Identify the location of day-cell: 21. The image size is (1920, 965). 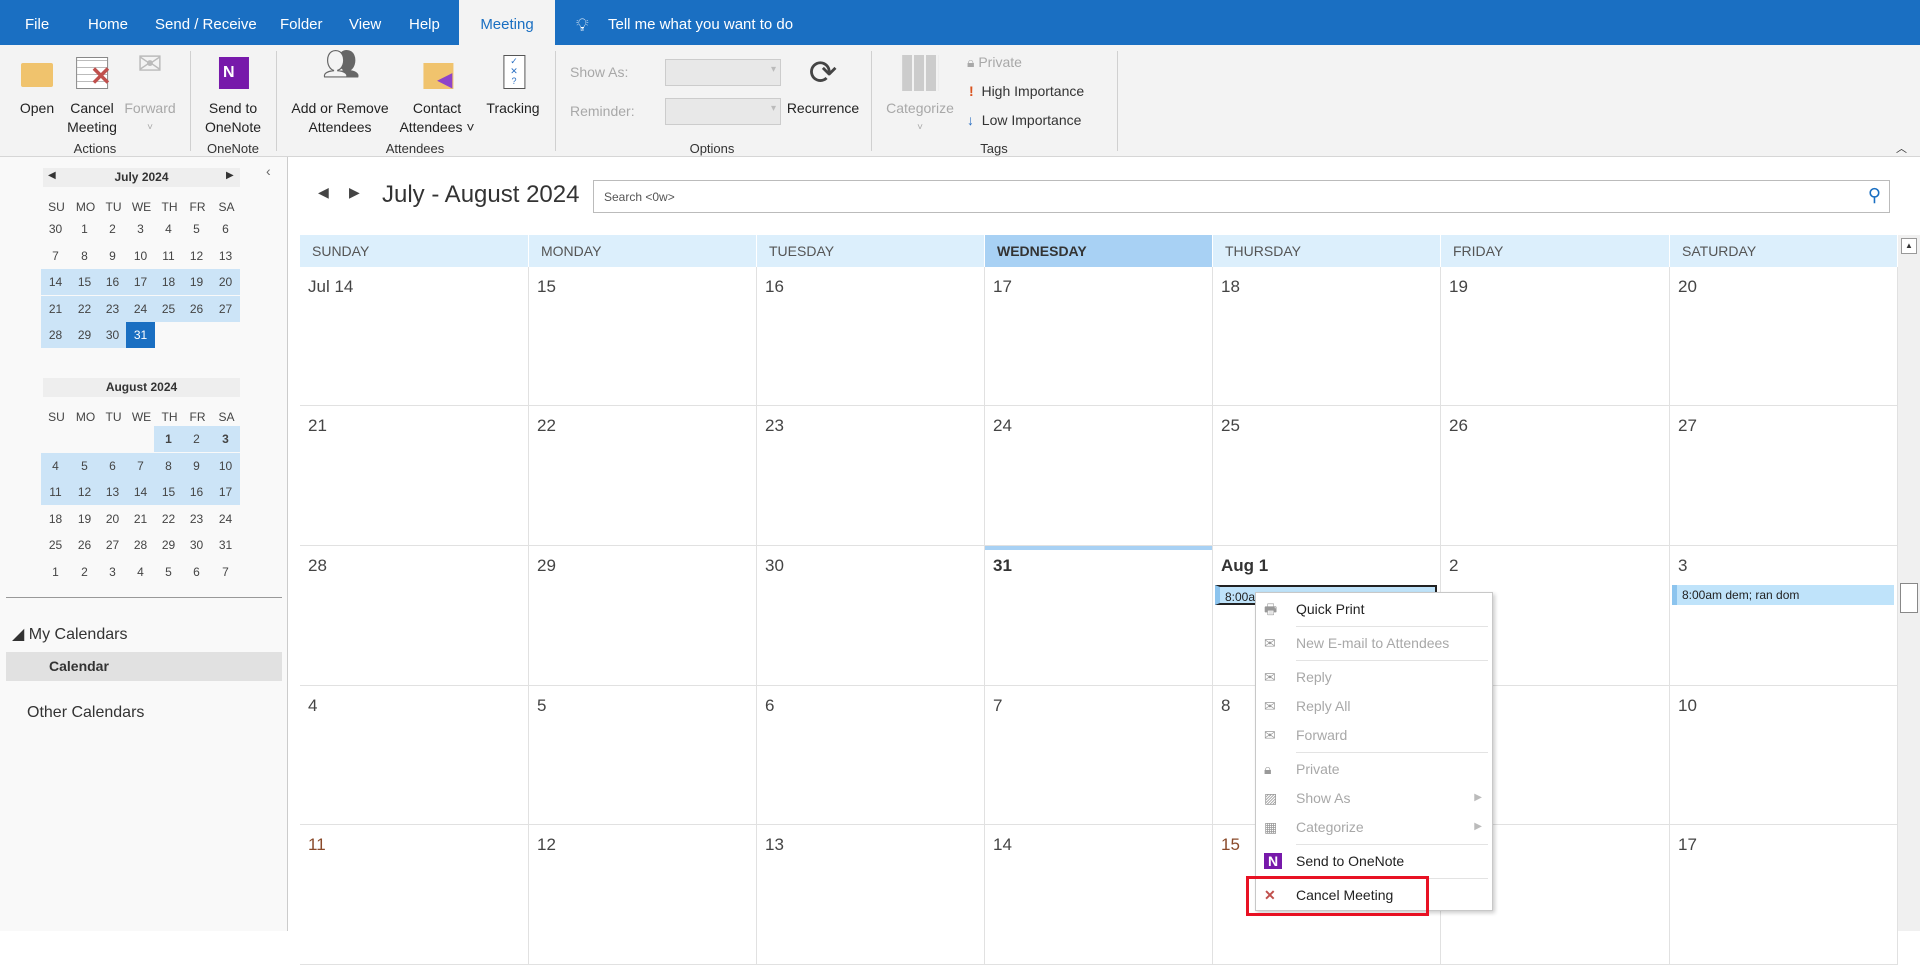
(414, 476).